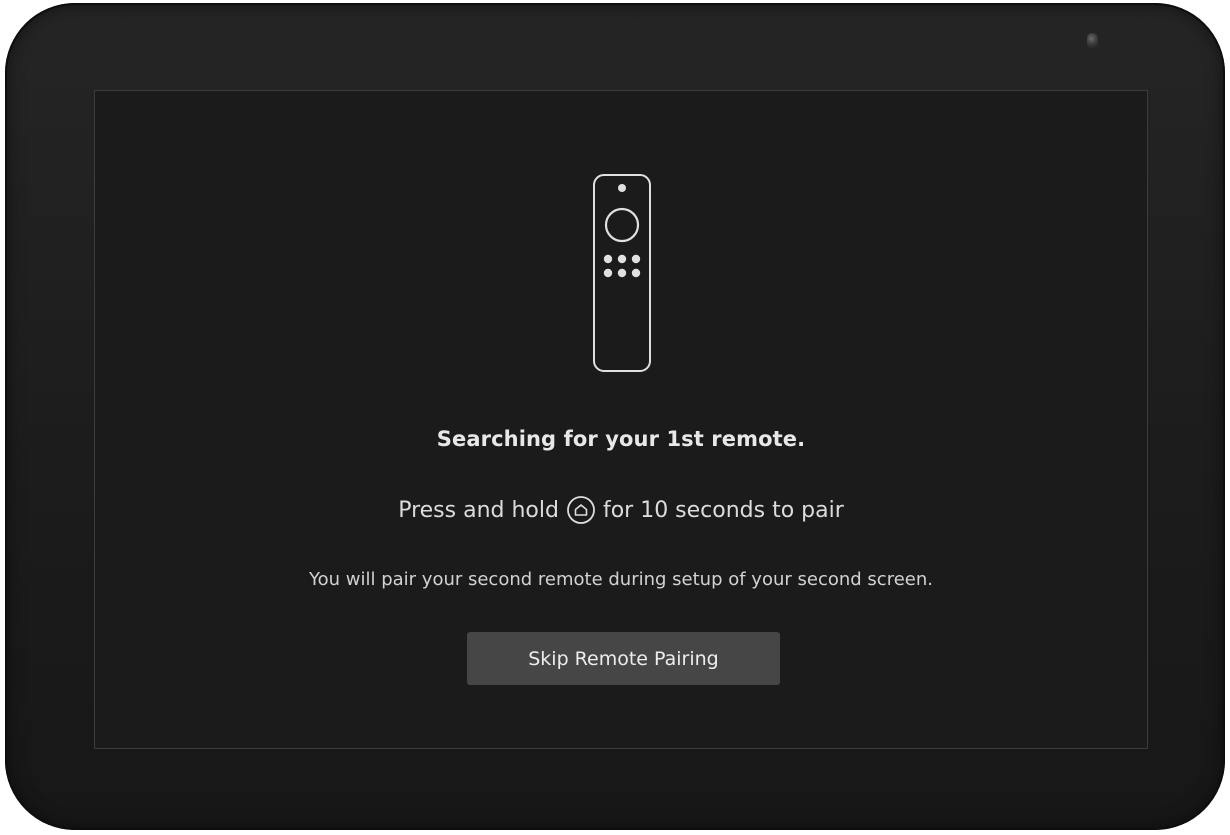 Image resolution: width=1230 pixels, height=835 pixels. I want to click on instruction-suffix: for 10 seconds to pair, so click(723, 510).